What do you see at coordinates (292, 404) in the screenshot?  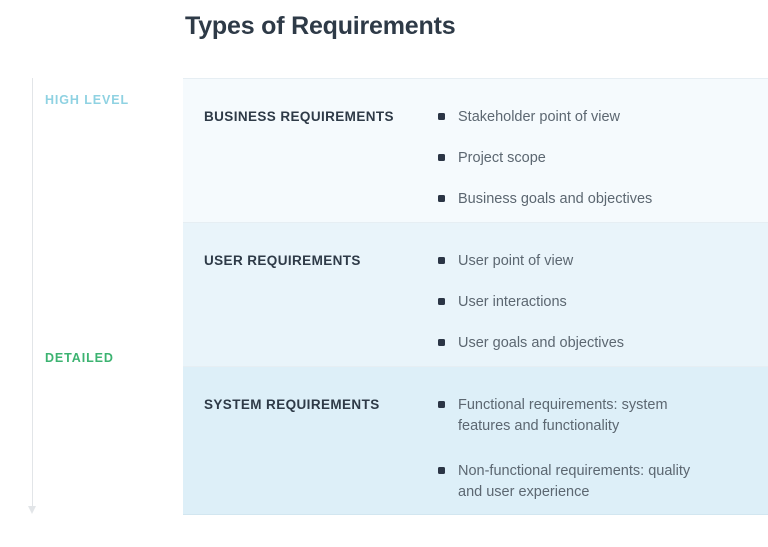 I see `requirement-title: SYSTEM REQUIREMENTS` at bounding box center [292, 404].